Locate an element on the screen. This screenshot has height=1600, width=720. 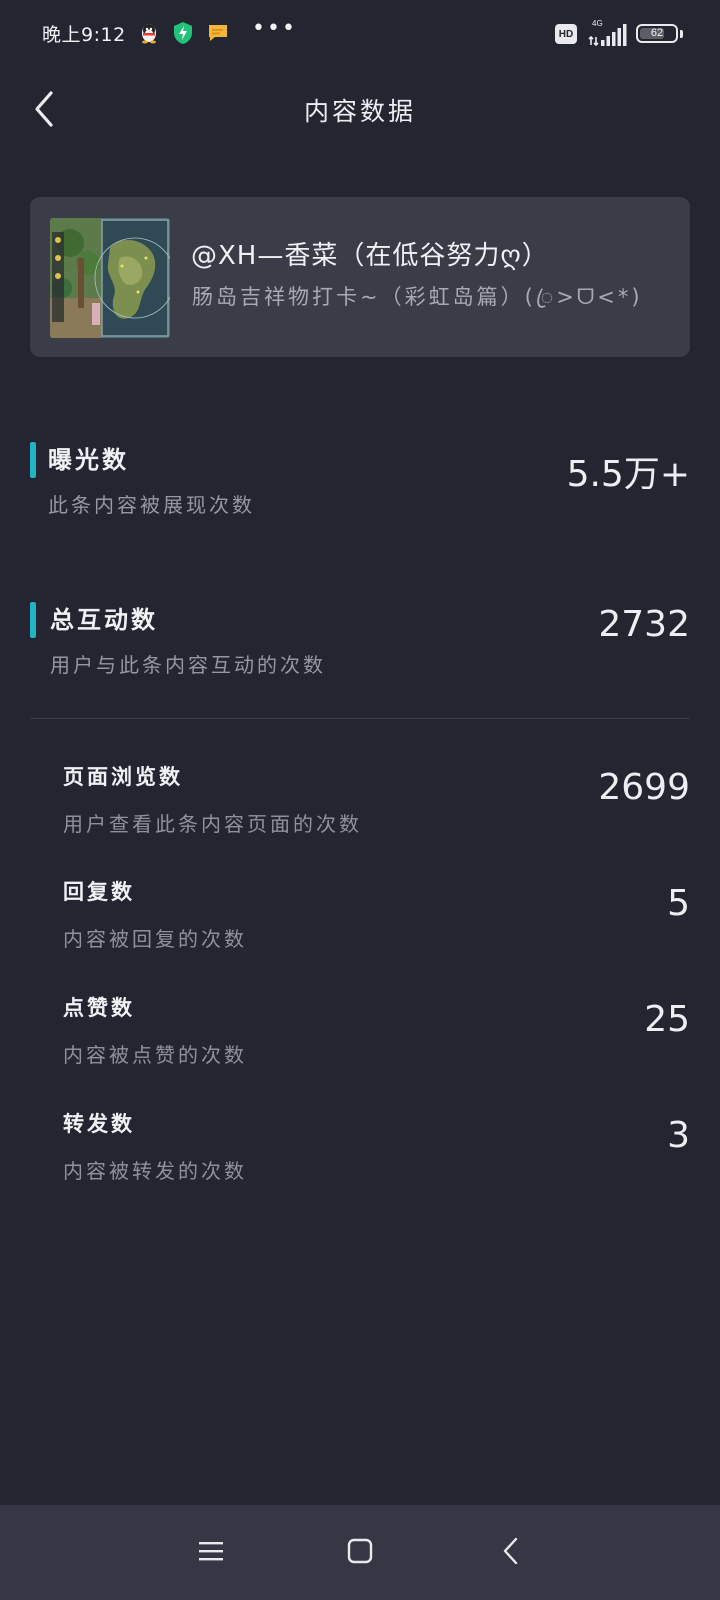
divider is located at coordinates (360, 718).